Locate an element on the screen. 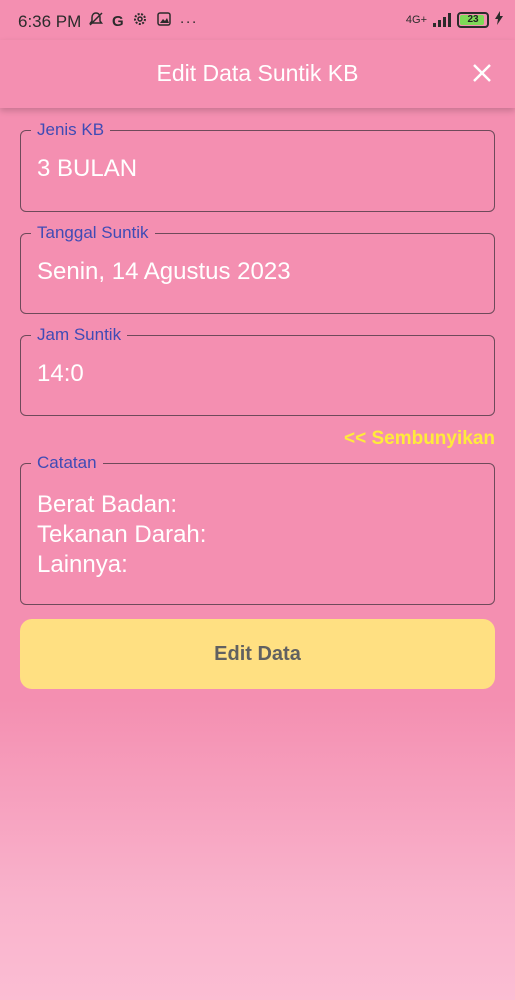 This screenshot has height=1000, width=515. close-icon is located at coordinates (482, 73).